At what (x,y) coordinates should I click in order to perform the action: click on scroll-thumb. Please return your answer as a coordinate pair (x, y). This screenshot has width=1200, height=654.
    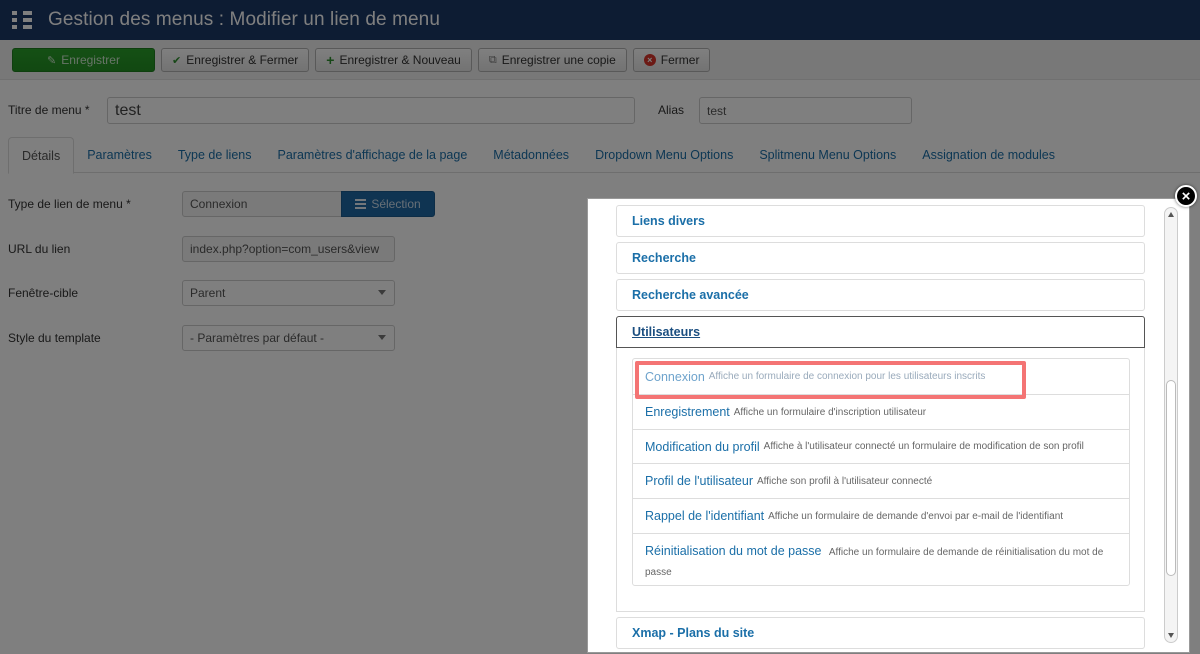
    Looking at the image, I should click on (1171, 478).